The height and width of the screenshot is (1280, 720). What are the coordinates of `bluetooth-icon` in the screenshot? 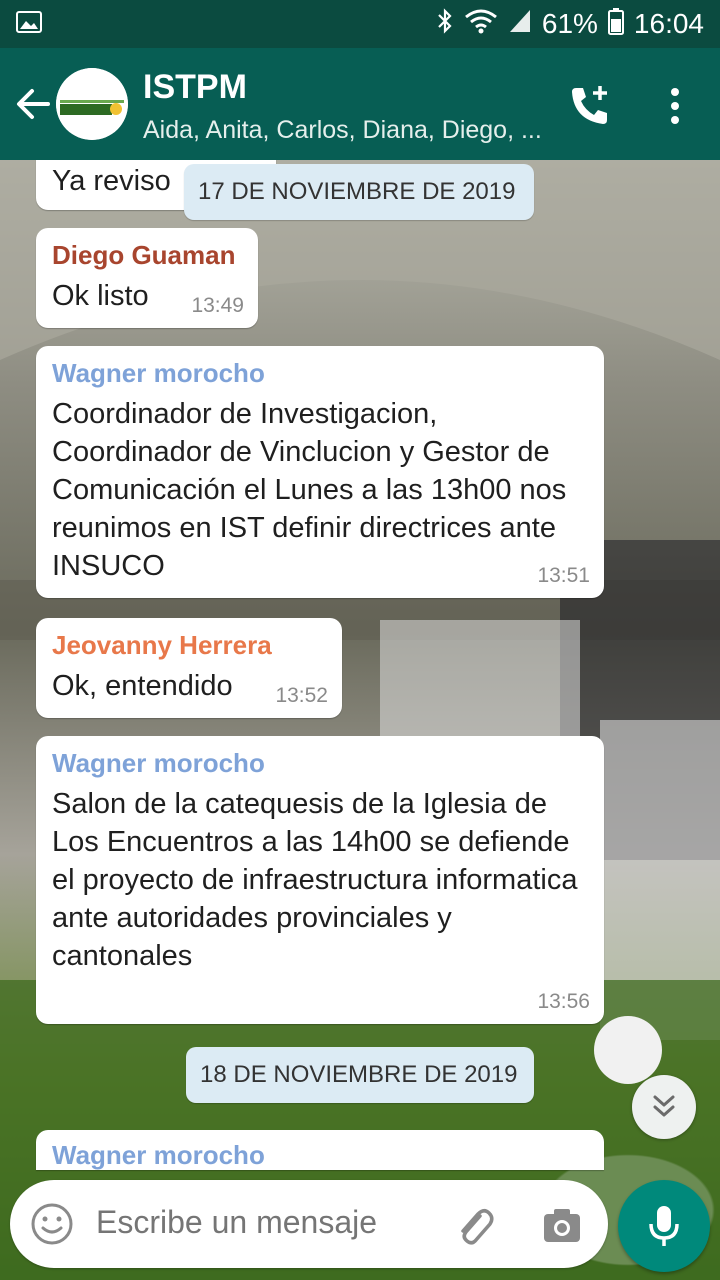 It's located at (445, 24).